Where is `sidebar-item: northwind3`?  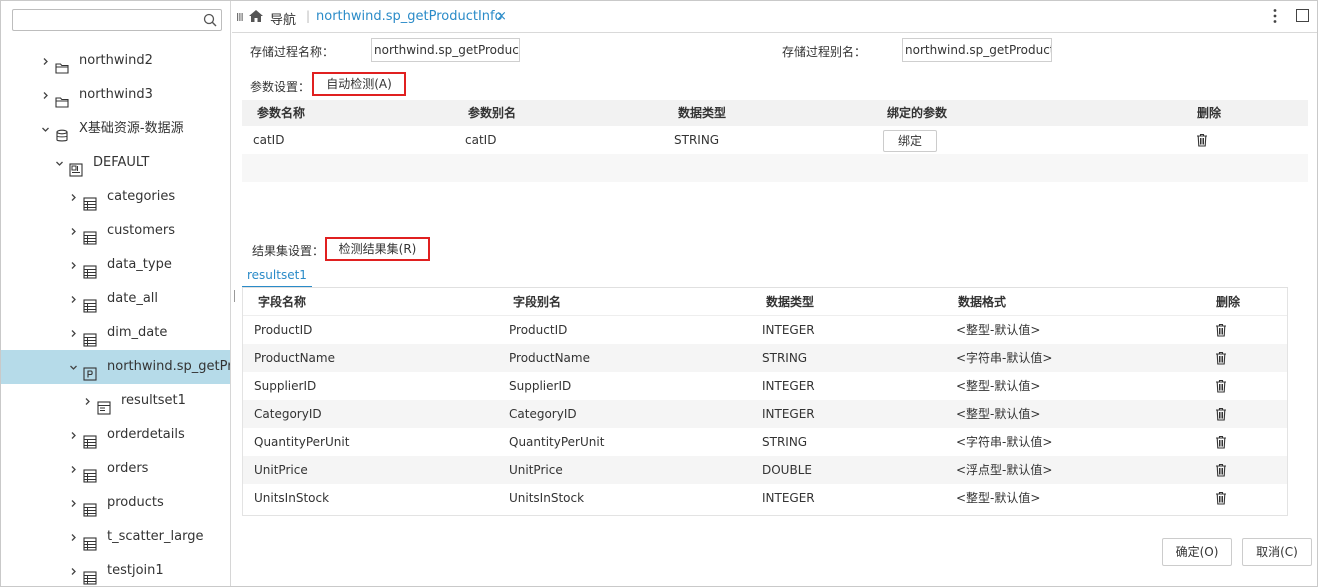
sidebar-item: northwind3 is located at coordinates (115, 95).